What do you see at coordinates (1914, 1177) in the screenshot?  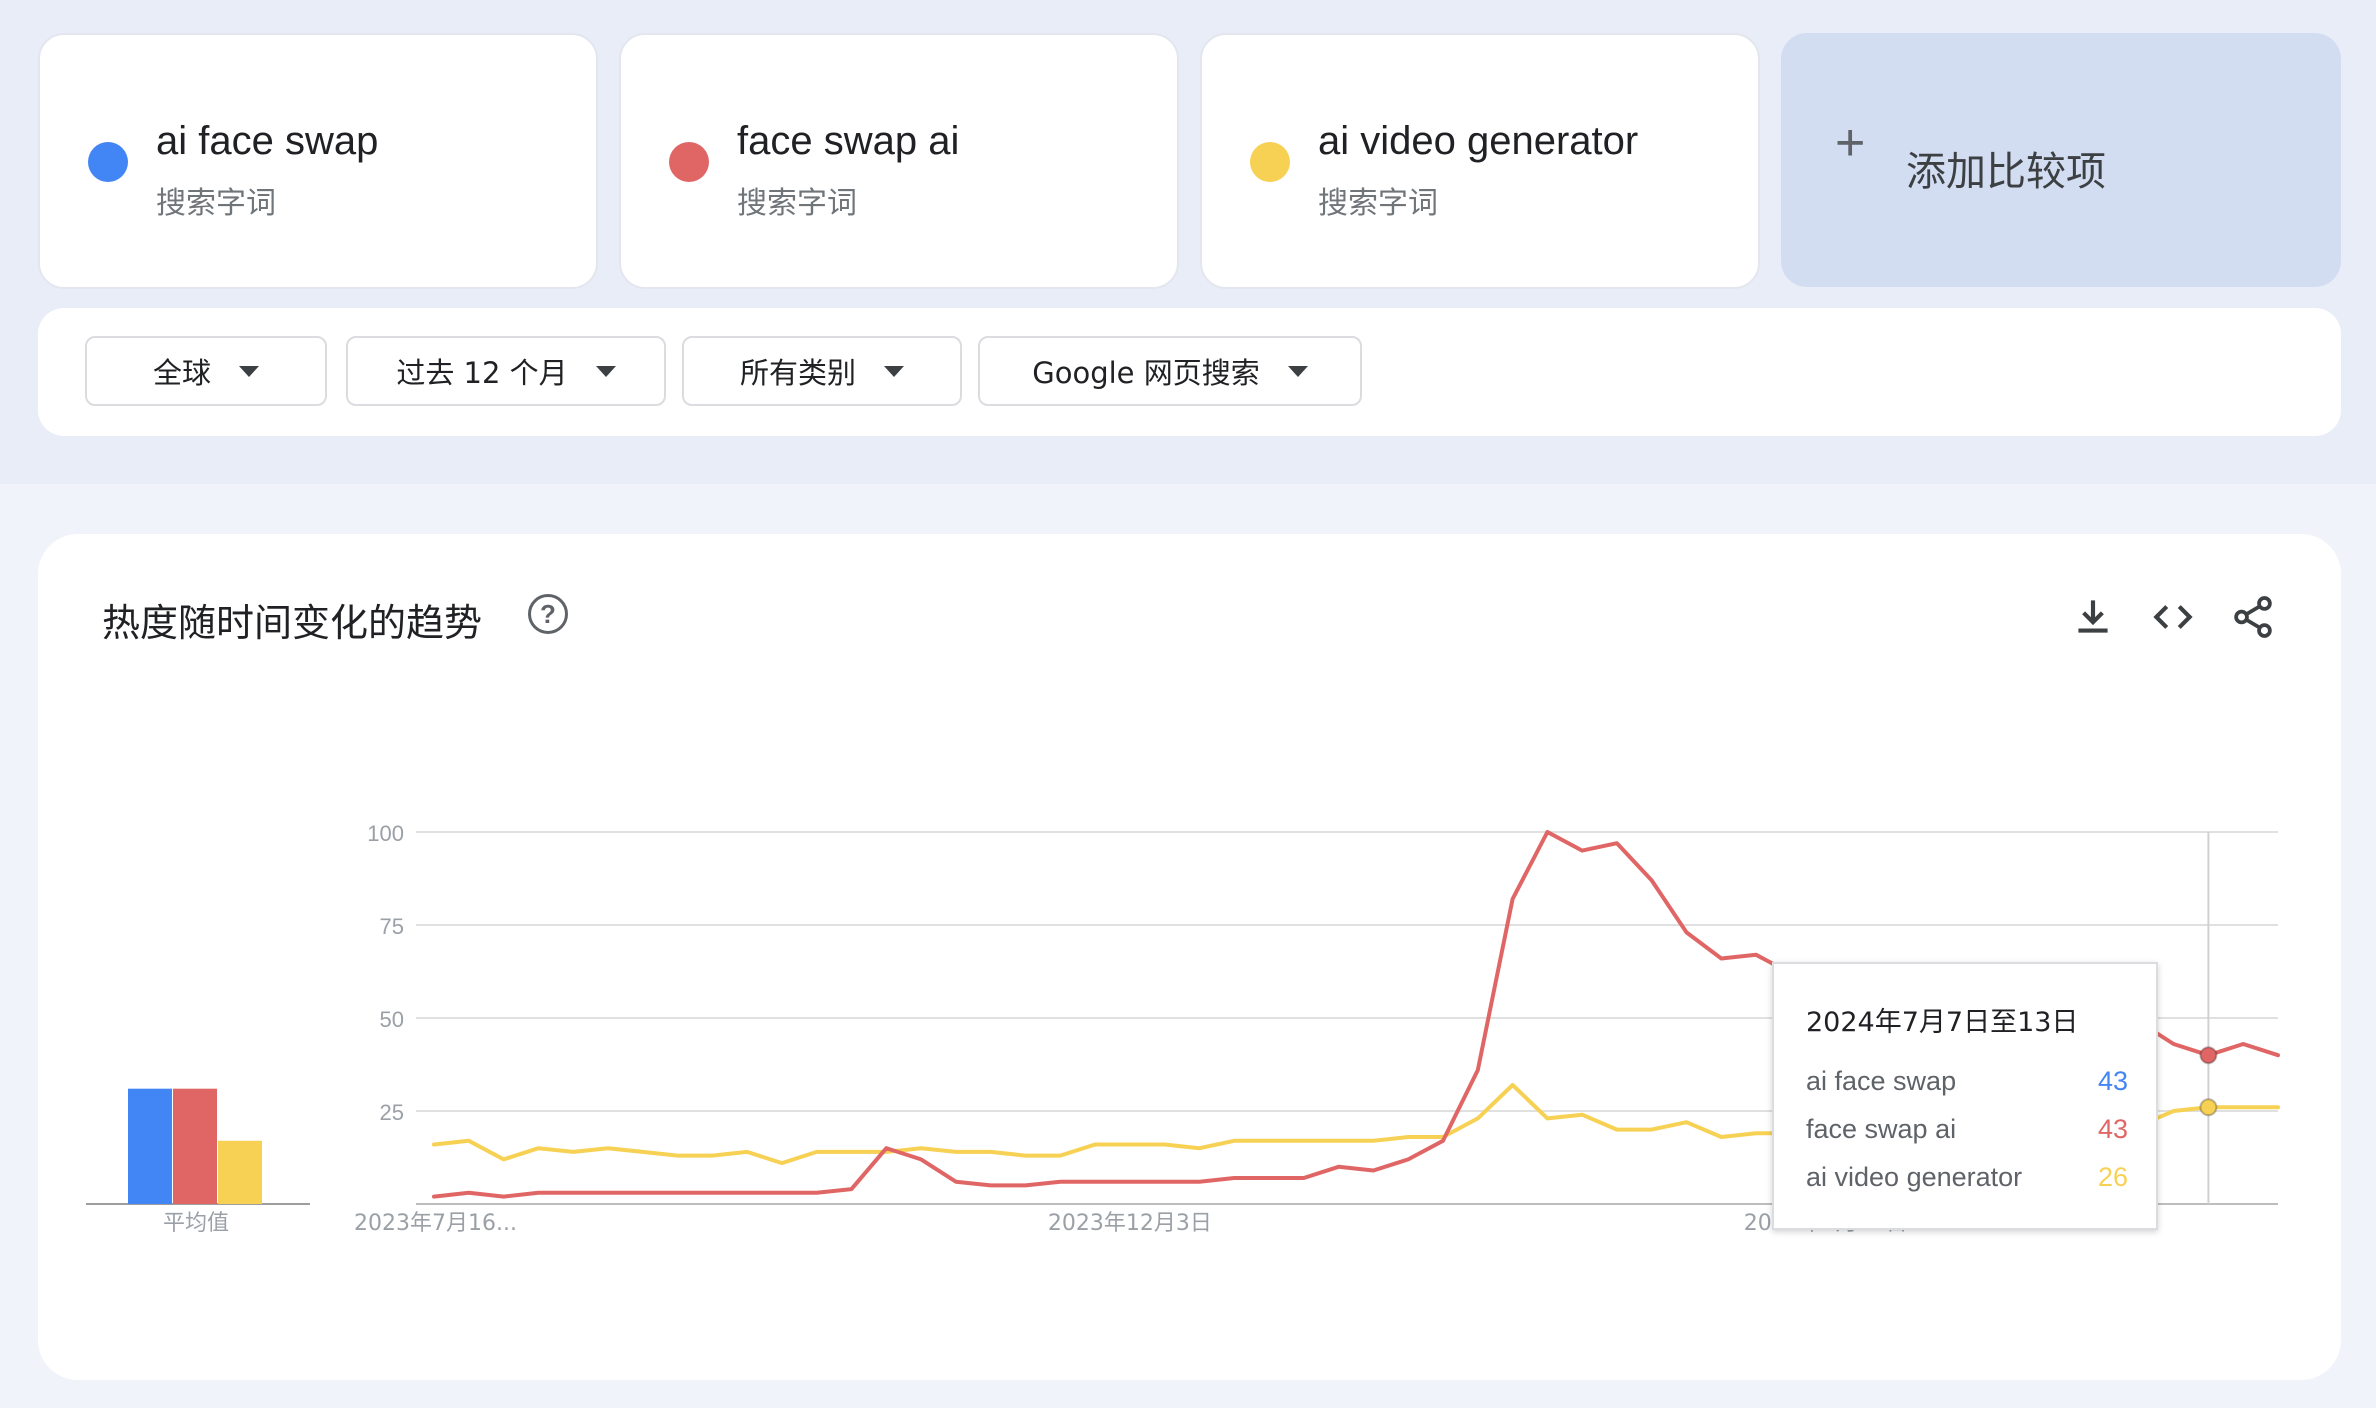 I see `tooltip-term: ai video generator` at bounding box center [1914, 1177].